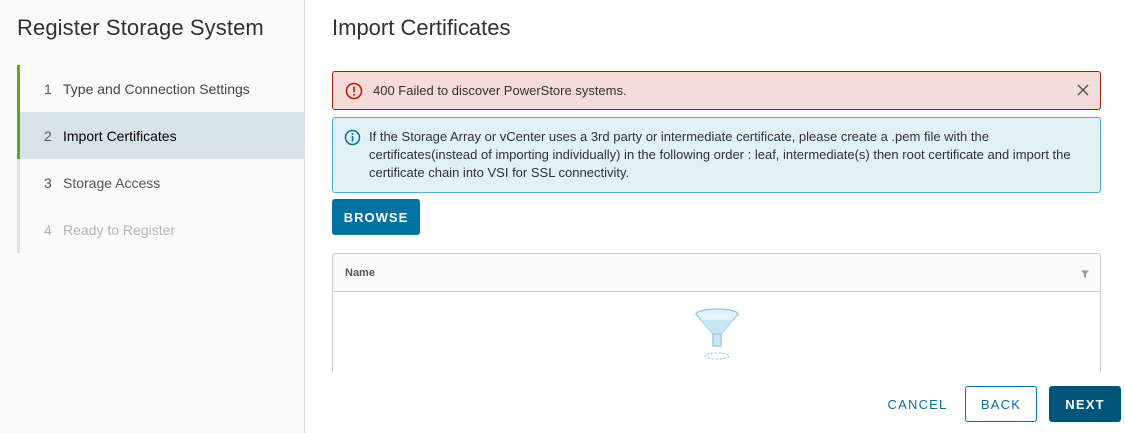 Image resolution: width=1125 pixels, height=433 pixels. I want to click on wizard-step-import-certificates: 2 Import Certificates, so click(161, 135).